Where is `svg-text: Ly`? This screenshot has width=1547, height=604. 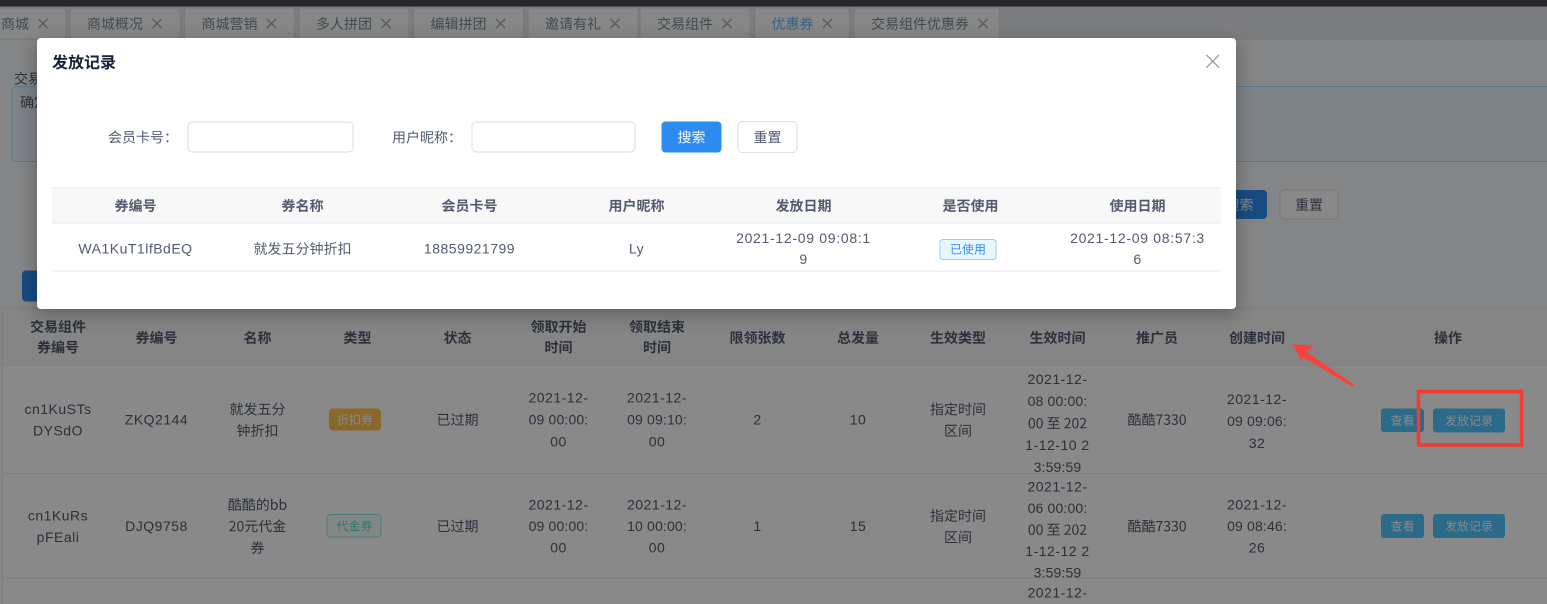 svg-text: Ly is located at coordinates (636, 249).